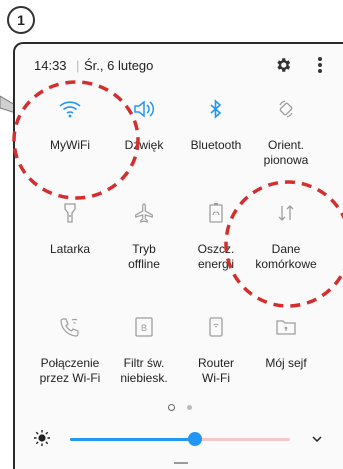 This screenshot has height=469, width=343. What do you see at coordinates (70, 249) in the screenshot?
I see `tile-label: Latarka` at bounding box center [70, 249].